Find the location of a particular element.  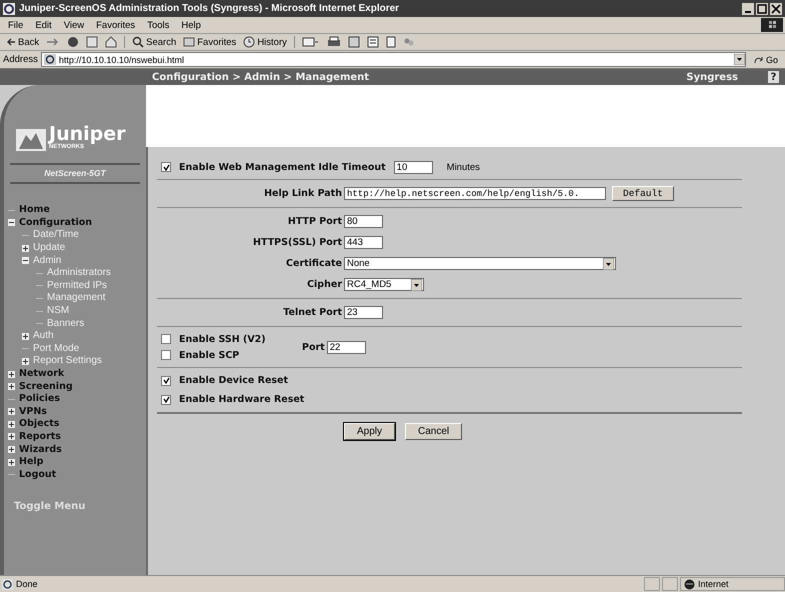

default-button: Default is located at coordinates (643, 193).